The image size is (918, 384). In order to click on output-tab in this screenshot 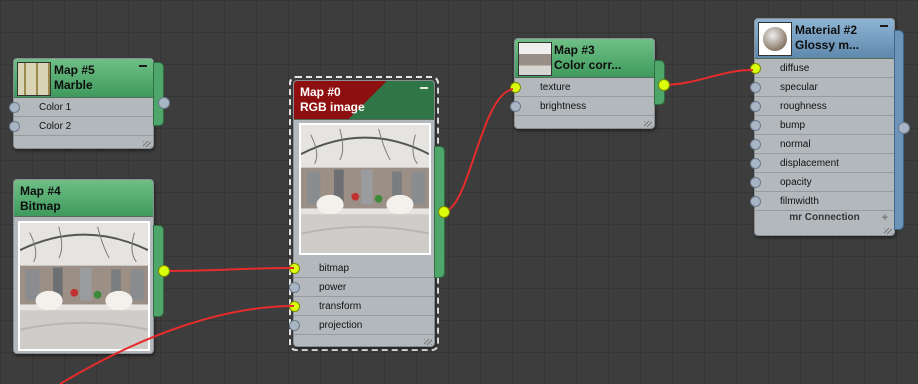, I will do `click(158, 94)`.